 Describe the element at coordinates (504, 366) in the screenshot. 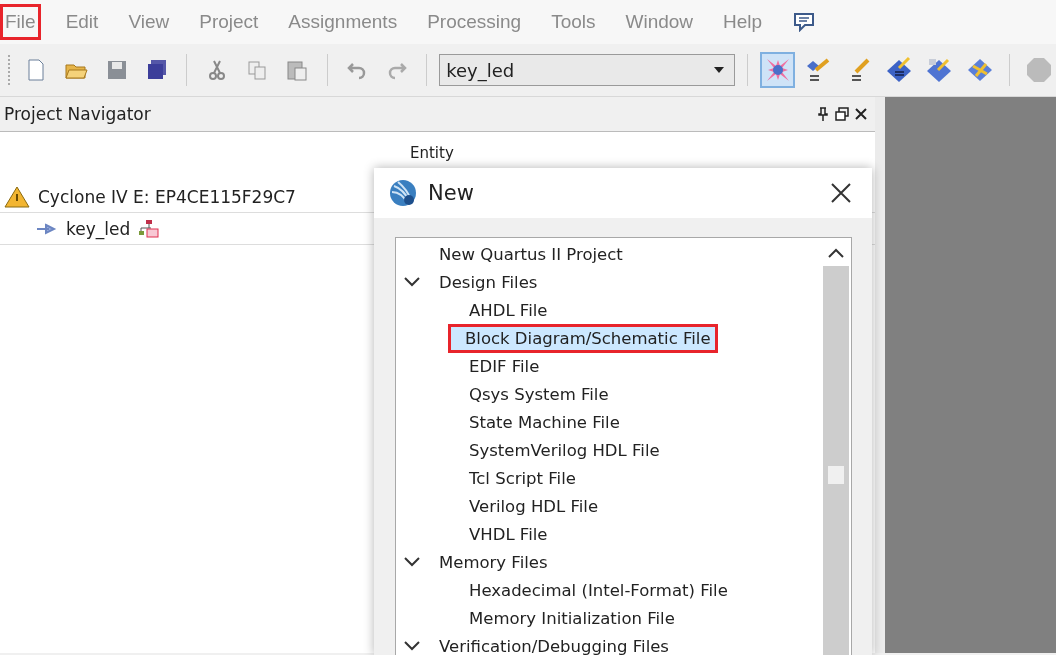

I see `list-item: EDIF File` at that location.